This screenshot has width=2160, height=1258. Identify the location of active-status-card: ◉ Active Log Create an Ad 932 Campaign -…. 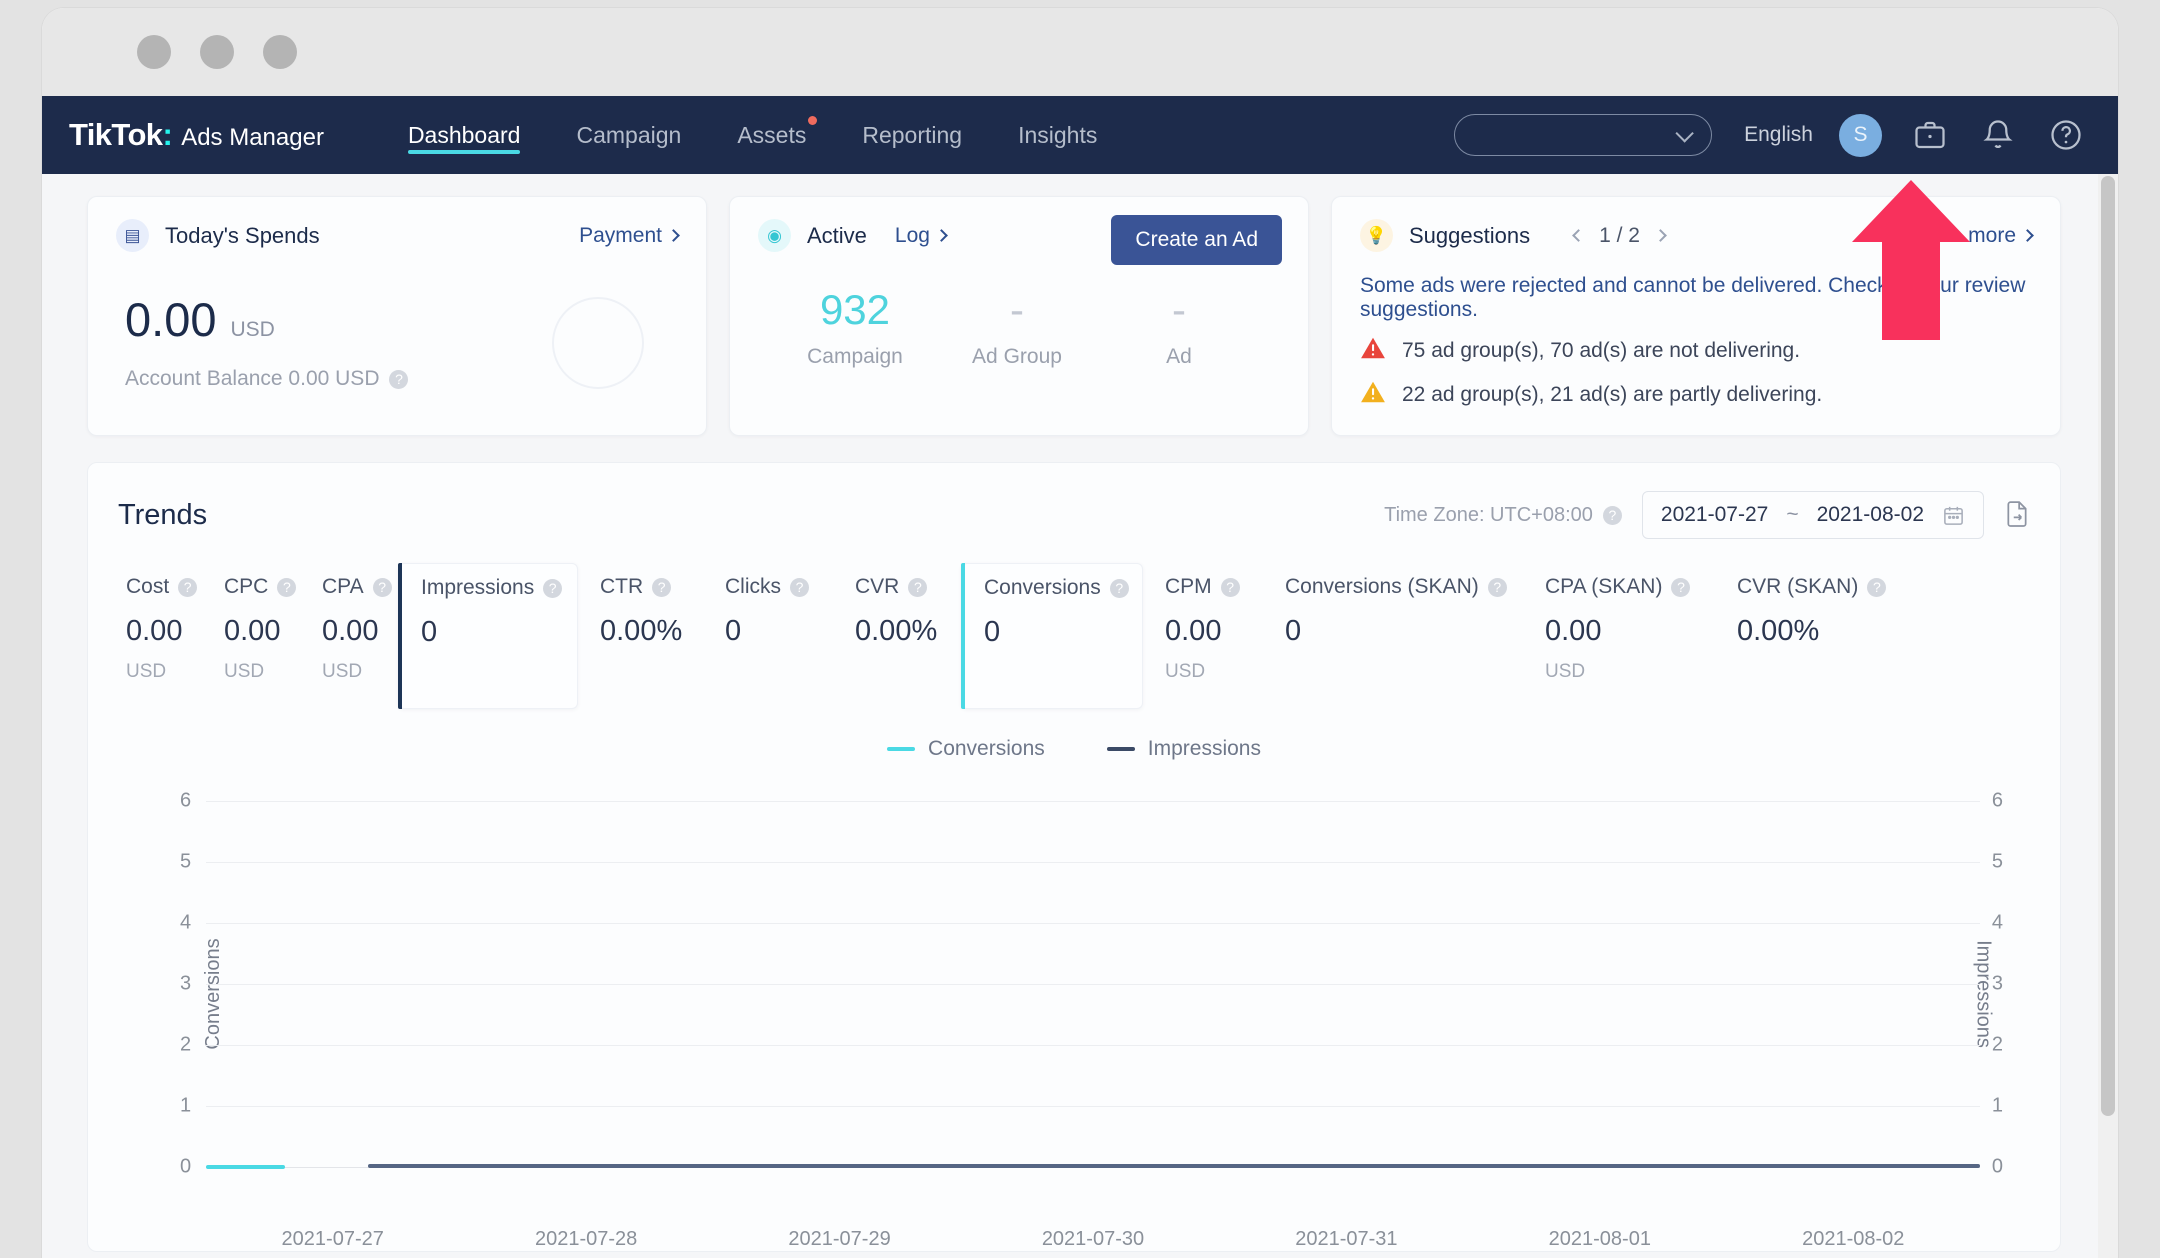
(1019, 316).